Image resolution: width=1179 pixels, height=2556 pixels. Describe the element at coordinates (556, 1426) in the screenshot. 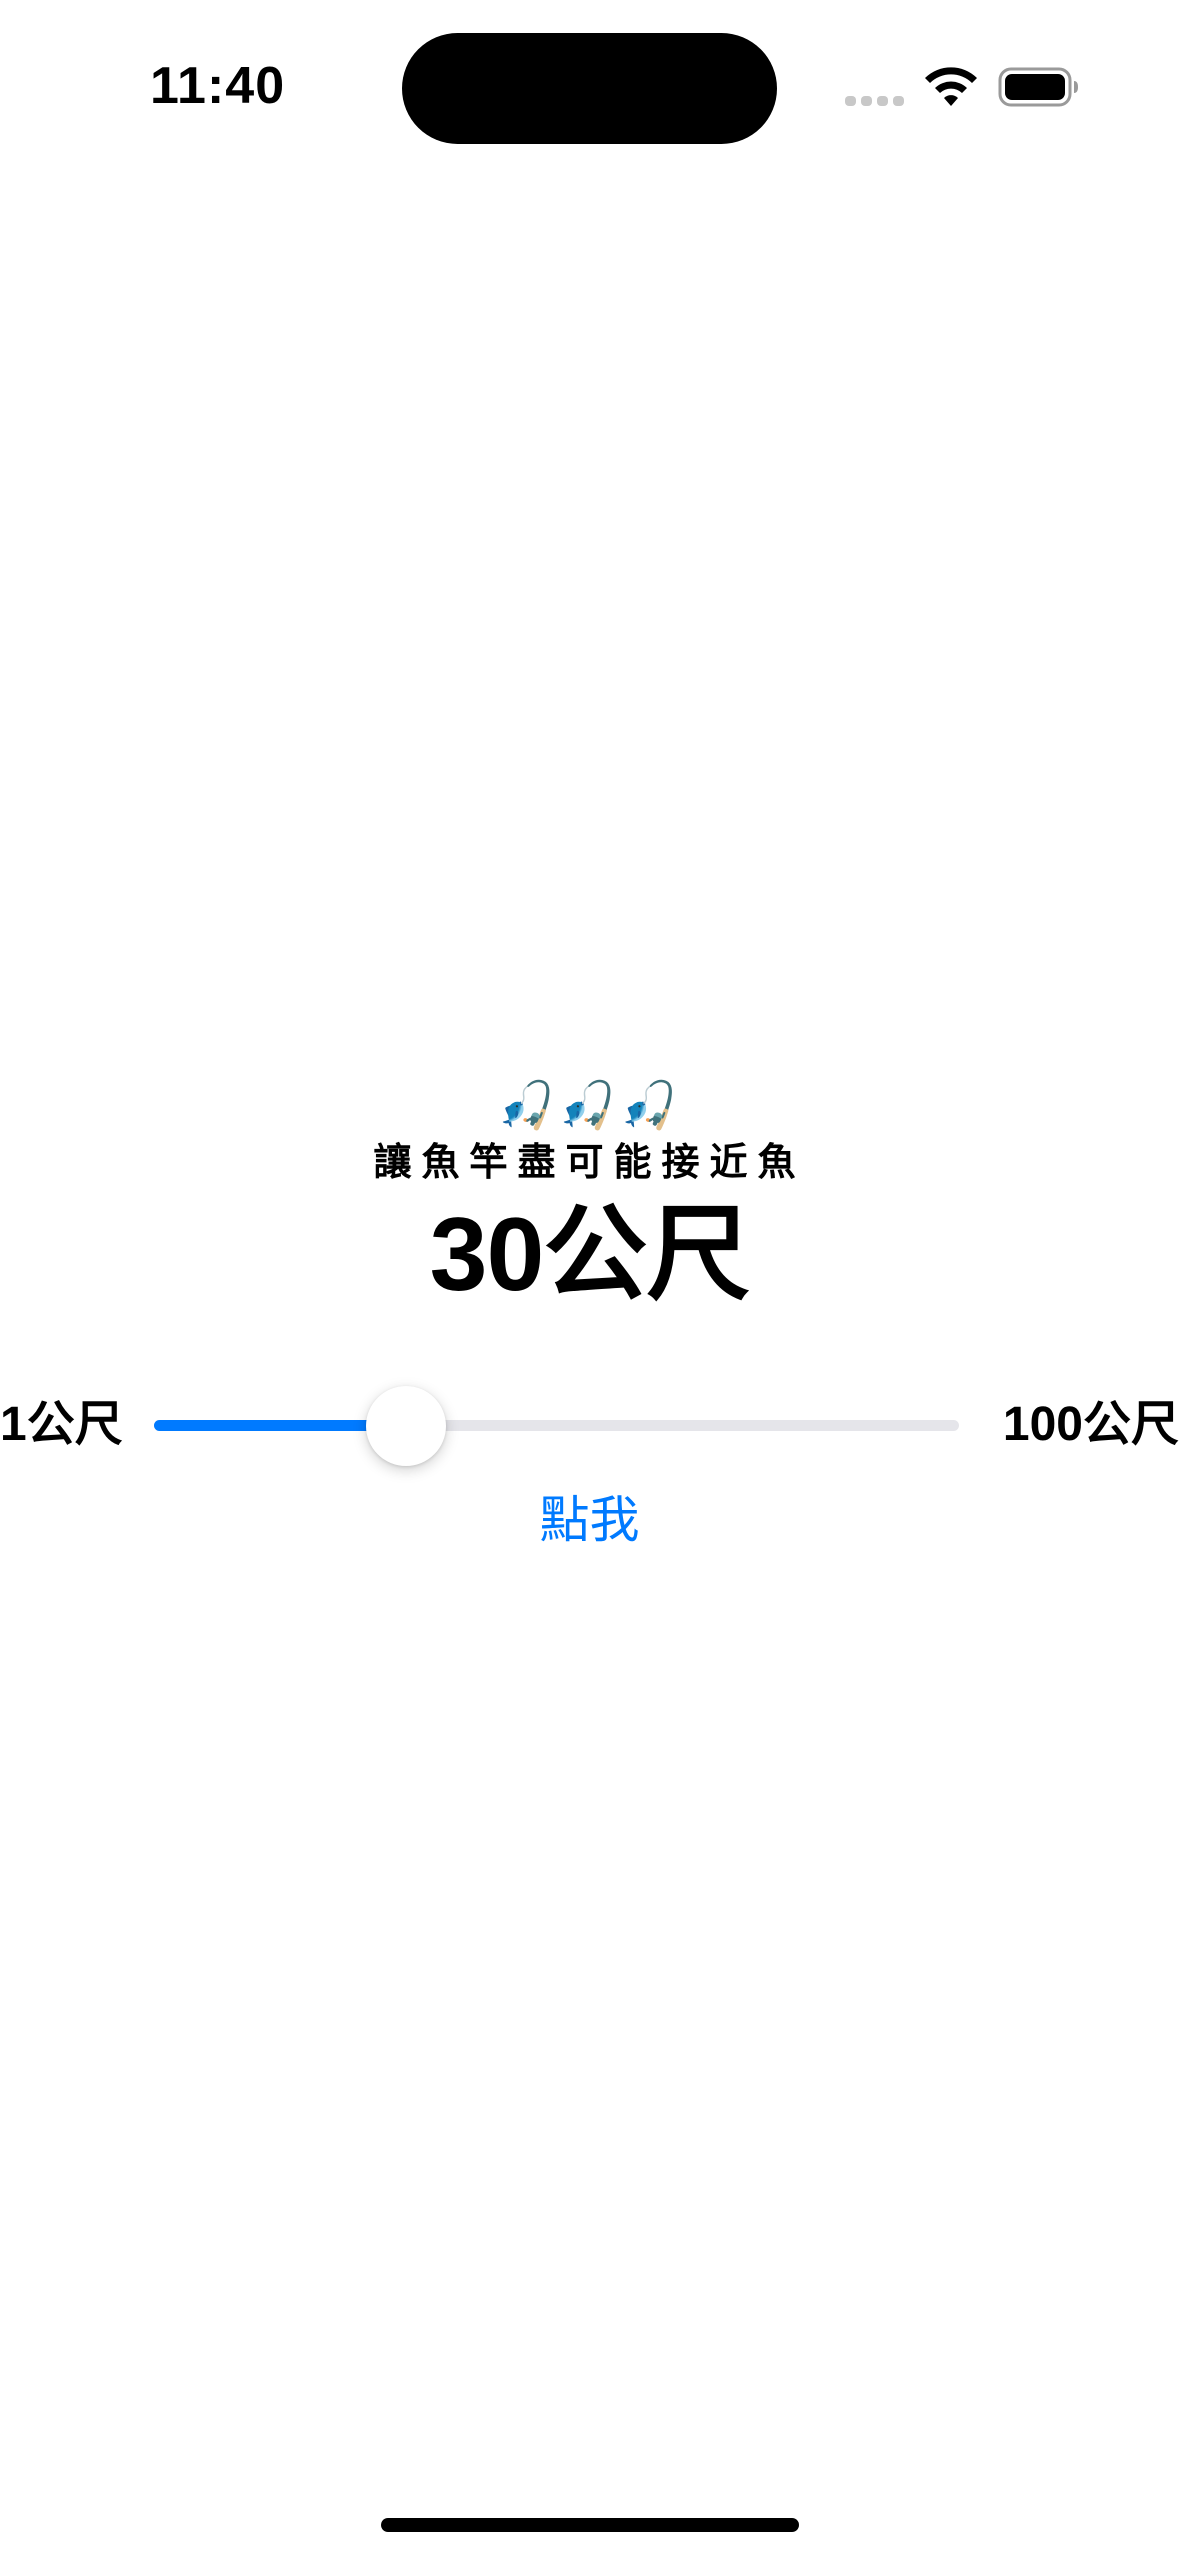

I see `distance-slider` at that location.